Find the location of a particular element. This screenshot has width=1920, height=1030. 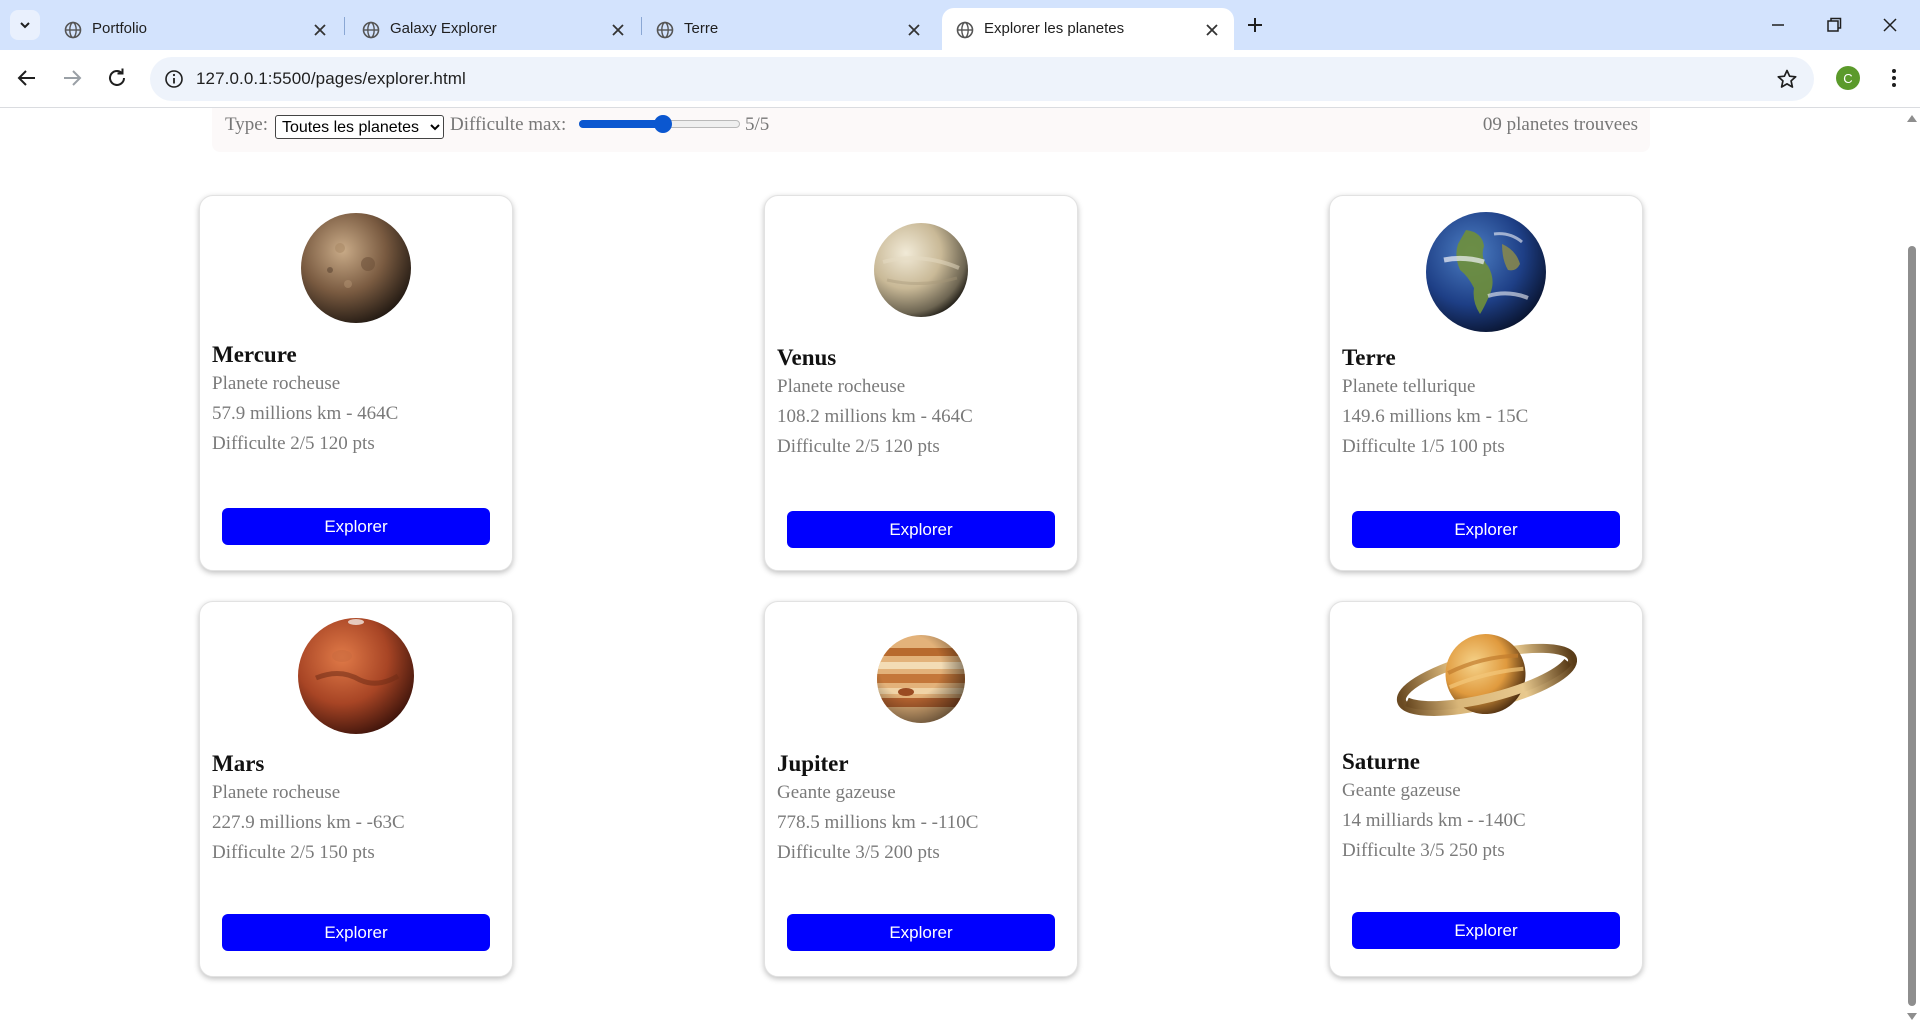

tab-galaxy-explorer: Galaxy Explorer is located at coordinates (493, 29).